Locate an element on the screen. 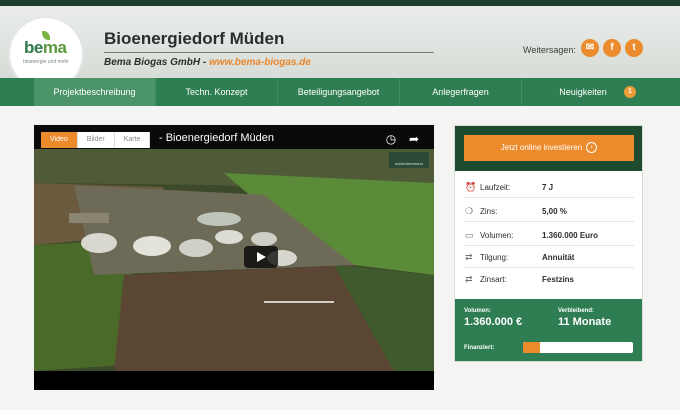 The height and width of the screenshot is (410, 680). email-share-button: ✉ is located at coordinates (590, 48).